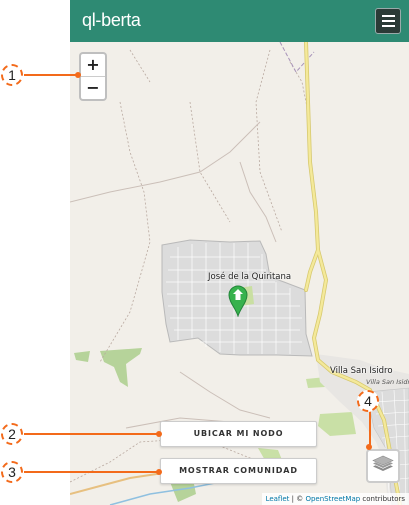 The height and width of the screenshot is (505, 409). What do you see at coordinates (383, 463) in the screenshot?
I see `layers-glyph` at bounding box center [383, 463].